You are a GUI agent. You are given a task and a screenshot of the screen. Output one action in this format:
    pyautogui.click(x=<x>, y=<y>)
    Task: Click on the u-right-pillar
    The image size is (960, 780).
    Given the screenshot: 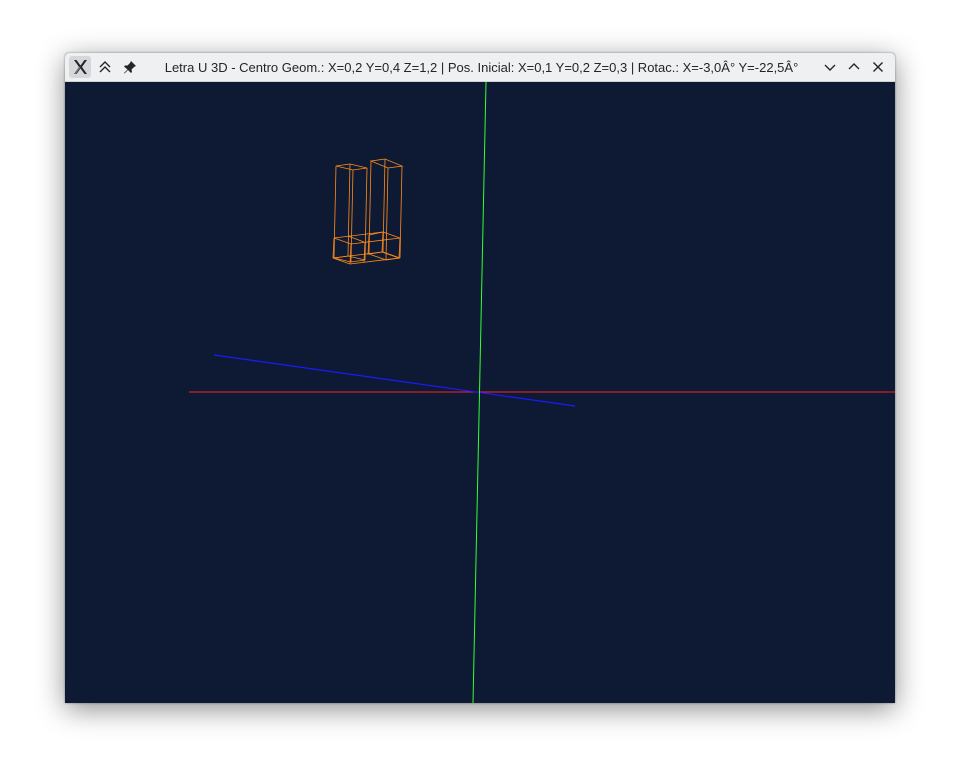 What is the action you would take?
    pyautogui.click(x=386, y=209)
    